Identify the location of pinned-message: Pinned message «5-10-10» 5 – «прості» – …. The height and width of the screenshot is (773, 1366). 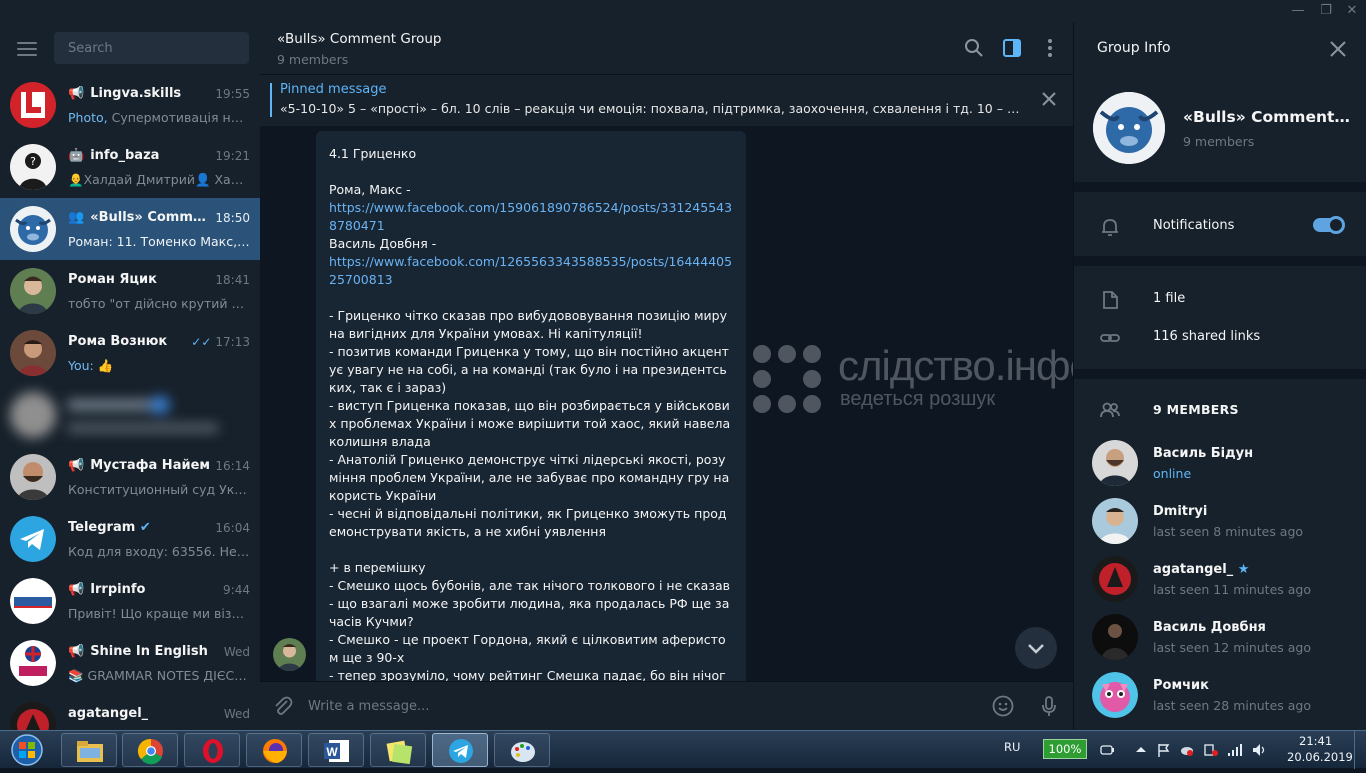
(666, 100).